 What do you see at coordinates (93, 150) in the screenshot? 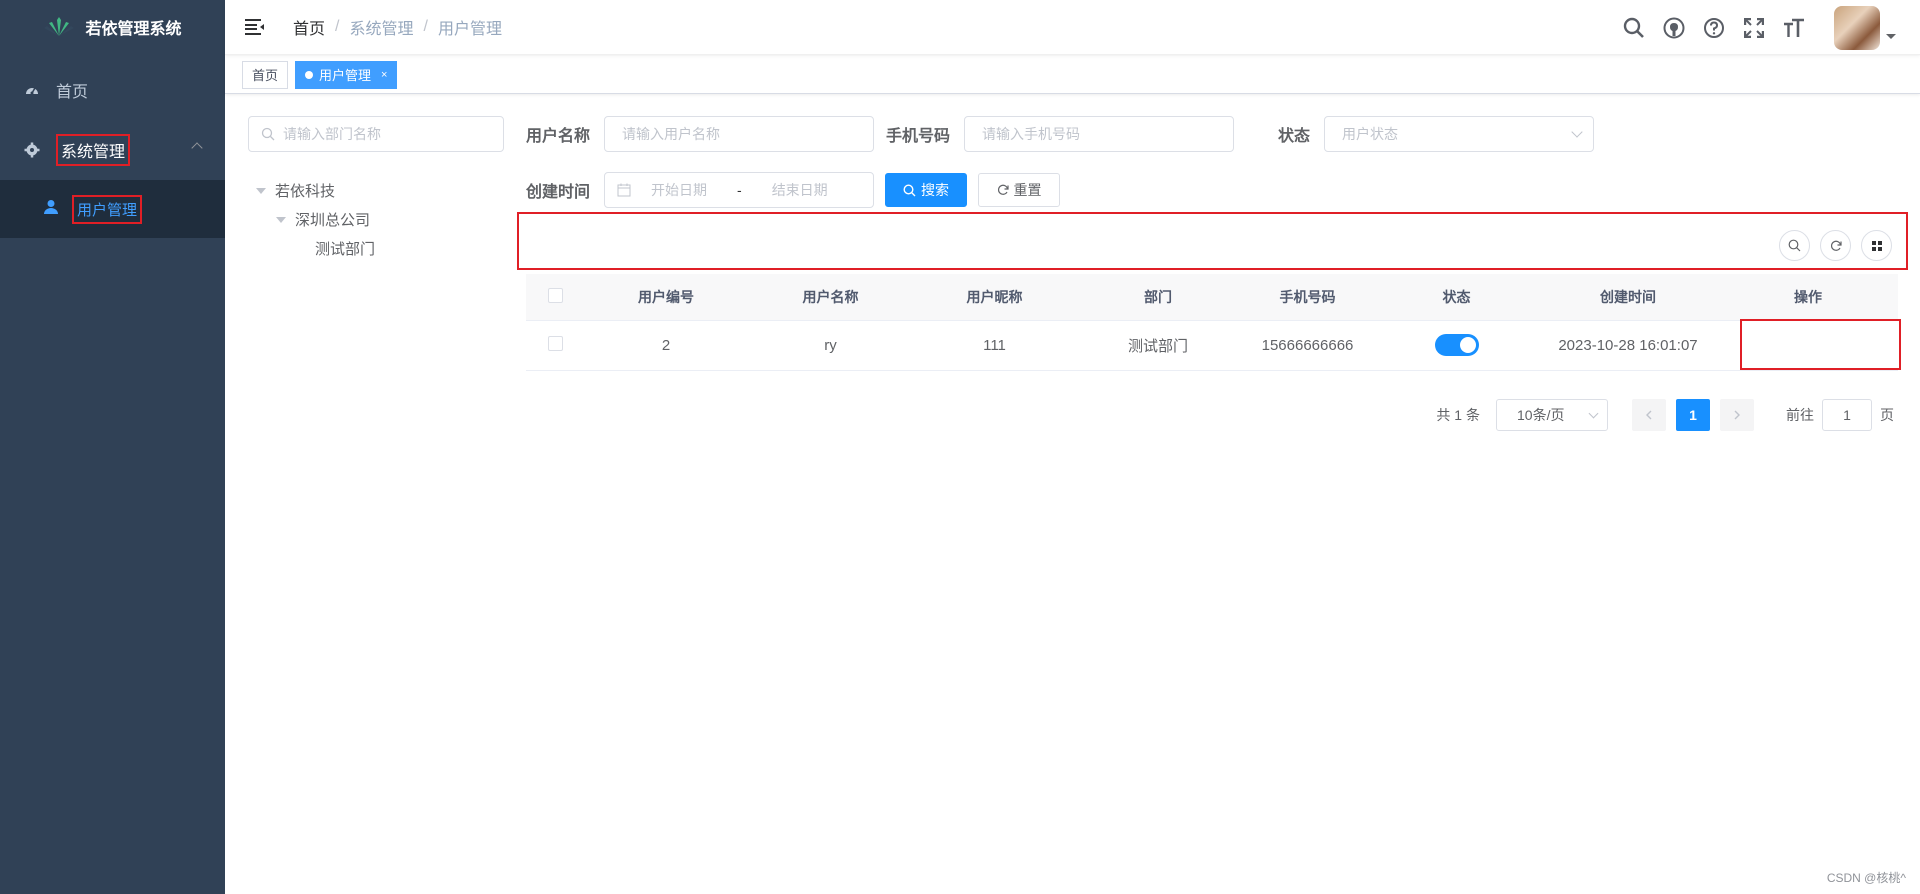
I see `sidebar-item-label: 系统管理` at bounding box center [93, 150].